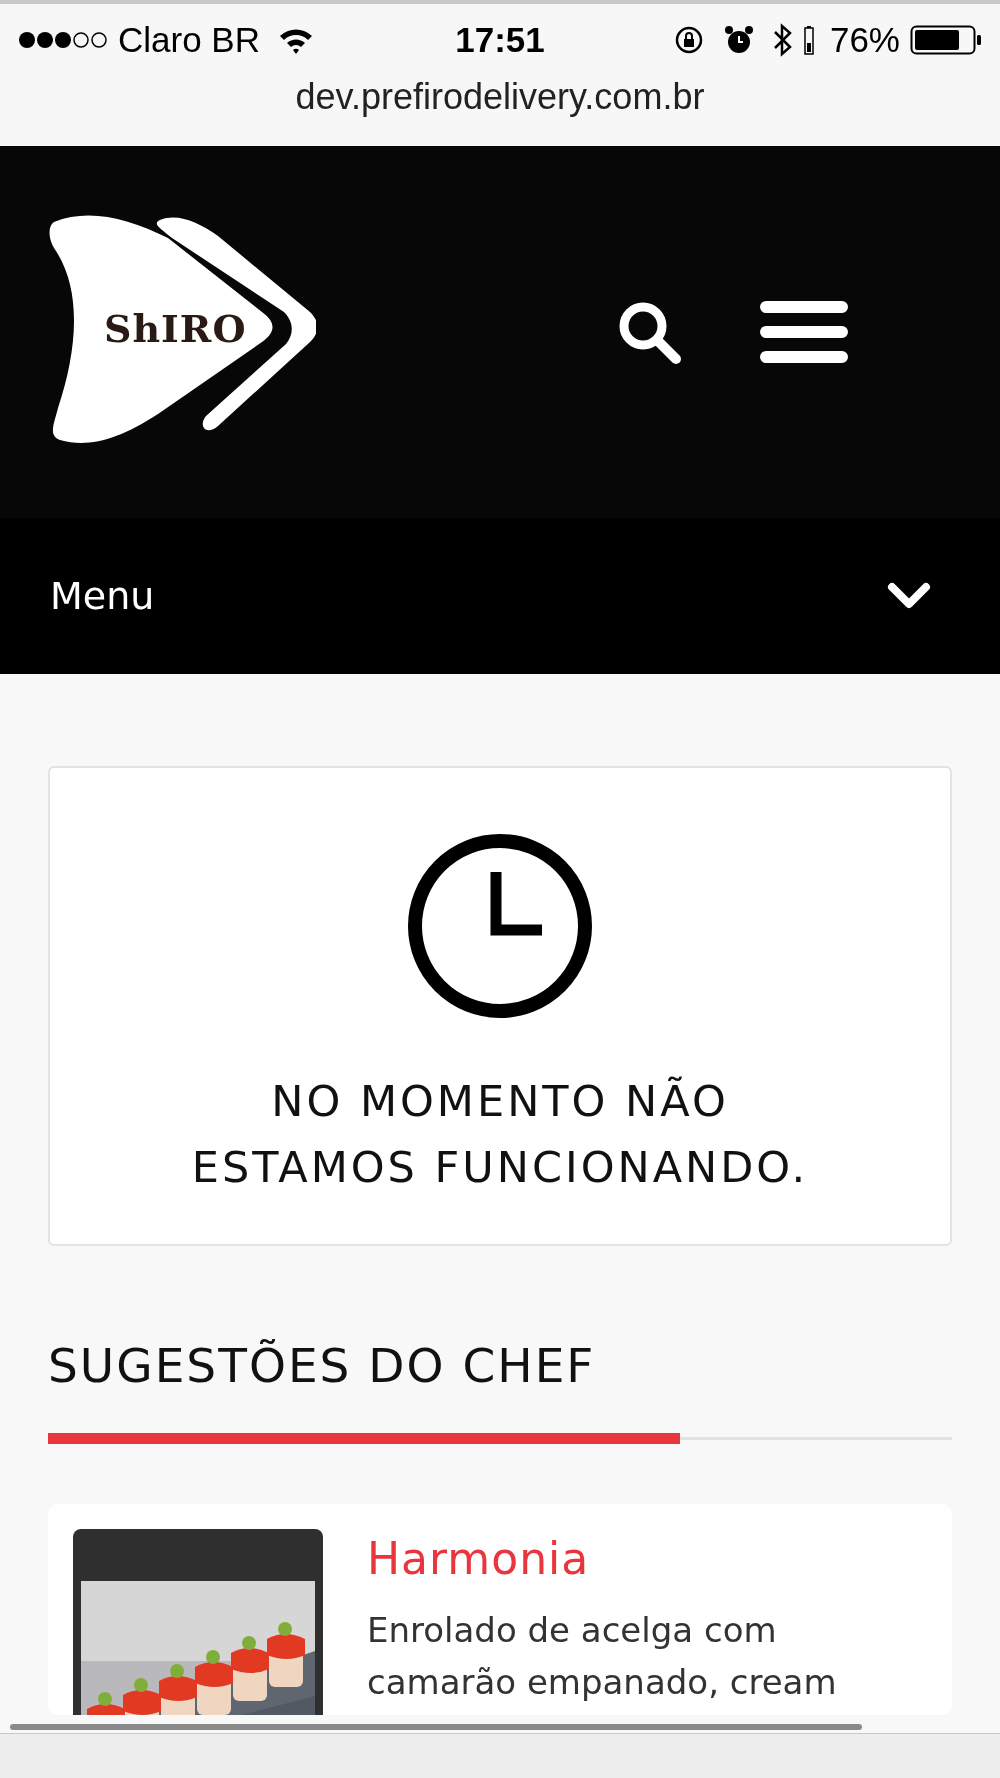  I want to click on rotation-lock-icon, so click(688, 40).